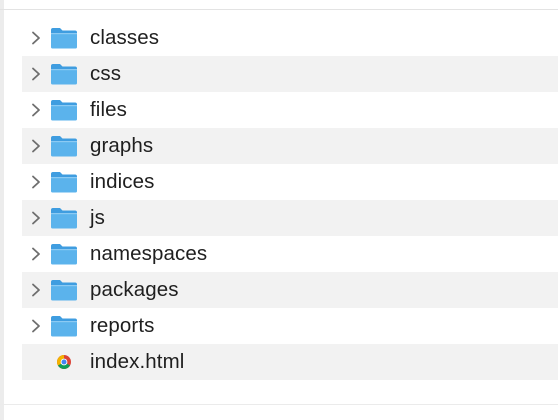  What do you see at coordinates (279, 404) in the screenshot?
I see `bottom-divider` at bounding box center [279, 404].